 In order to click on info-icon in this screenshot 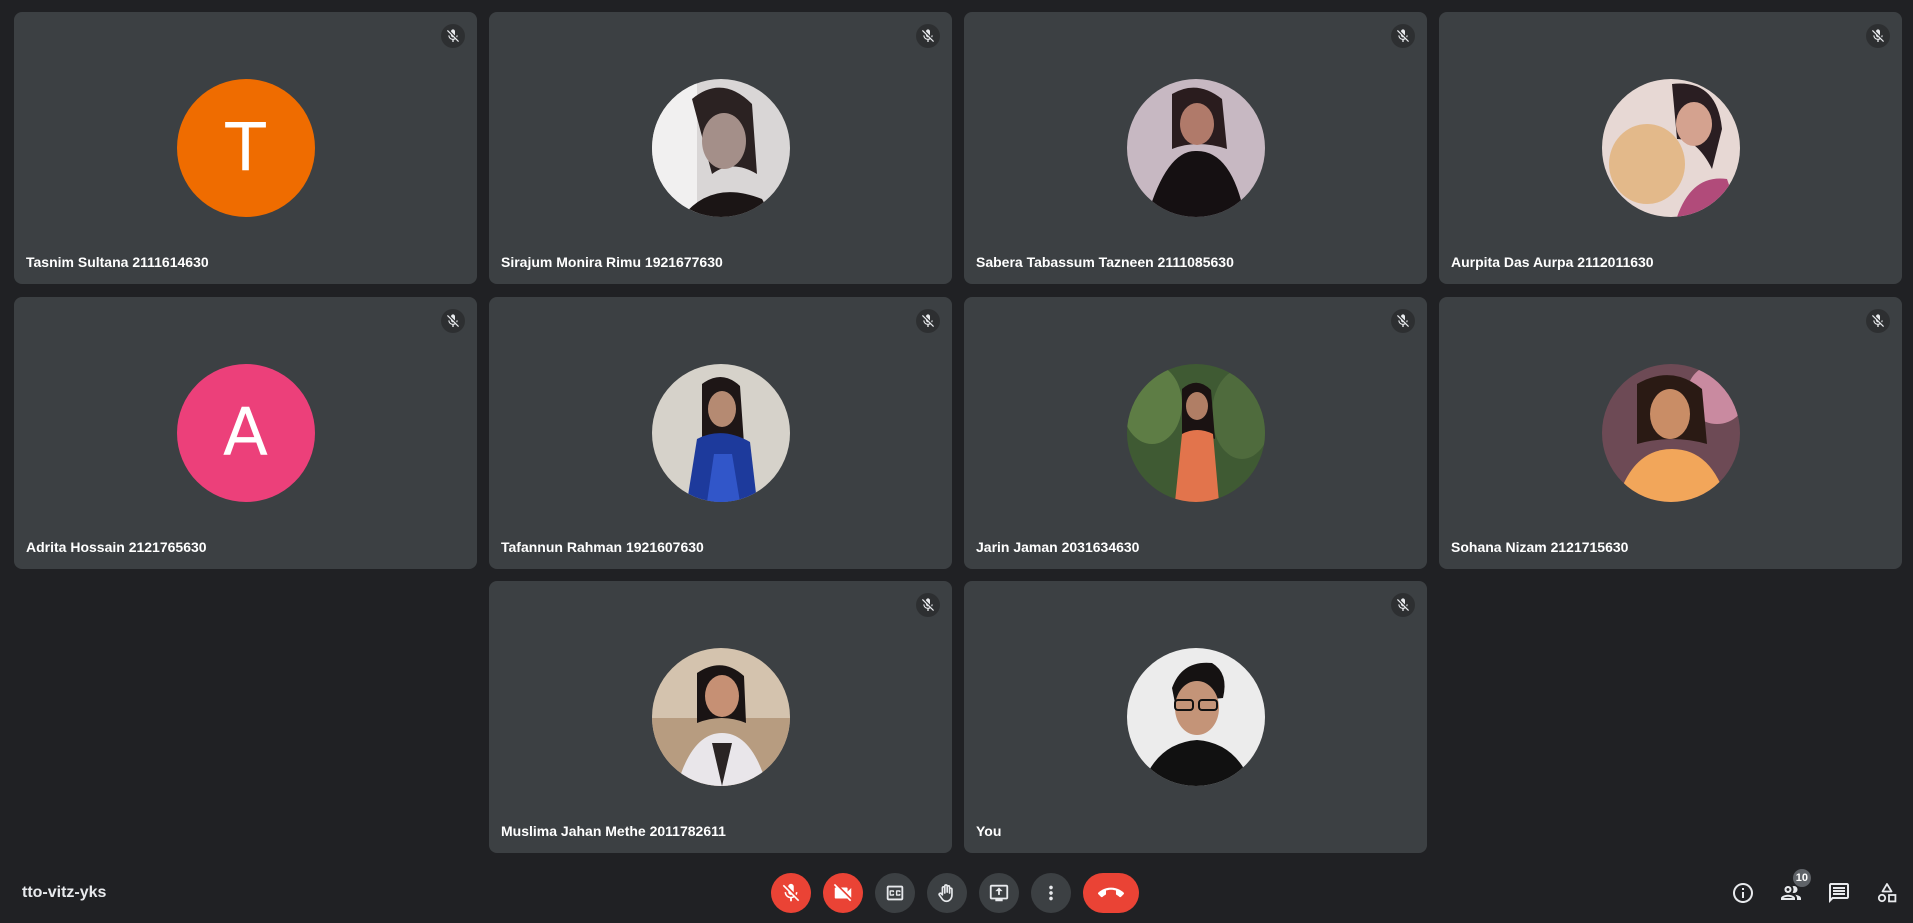, I will do `click(1743, 893)`.